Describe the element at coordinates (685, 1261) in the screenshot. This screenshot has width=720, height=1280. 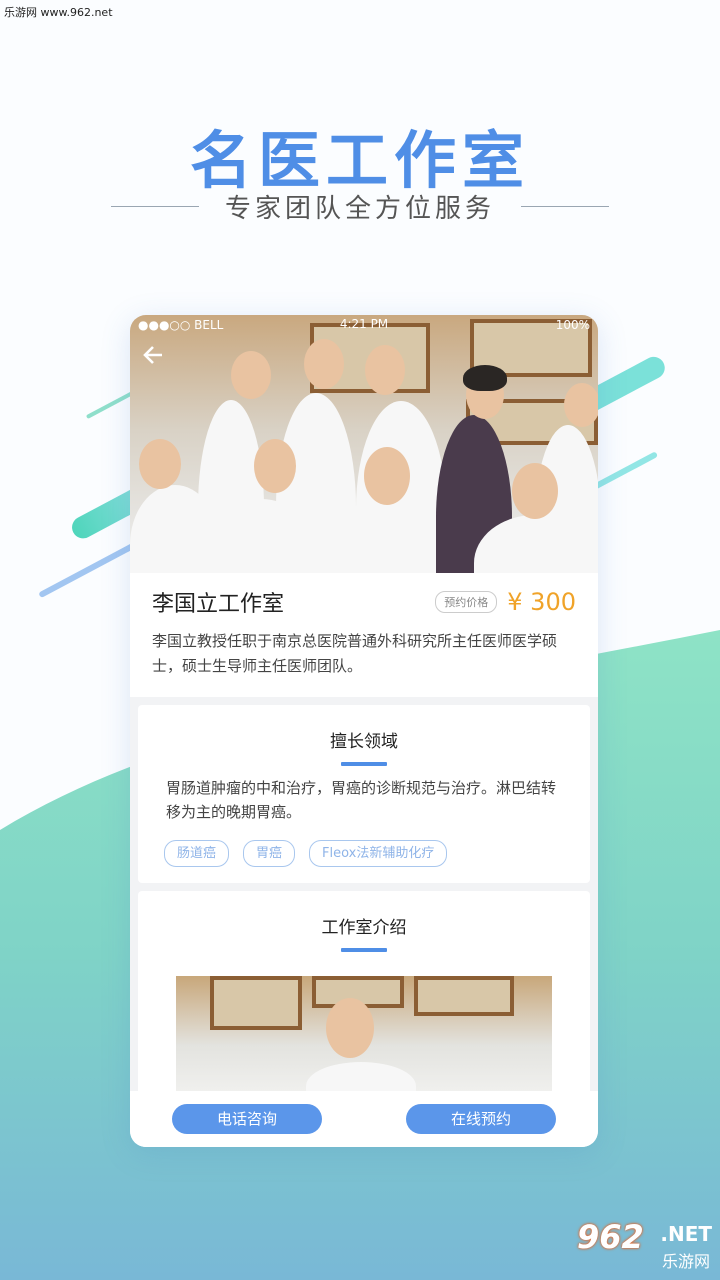
I see `logo-cn: 乐游网` at that location.